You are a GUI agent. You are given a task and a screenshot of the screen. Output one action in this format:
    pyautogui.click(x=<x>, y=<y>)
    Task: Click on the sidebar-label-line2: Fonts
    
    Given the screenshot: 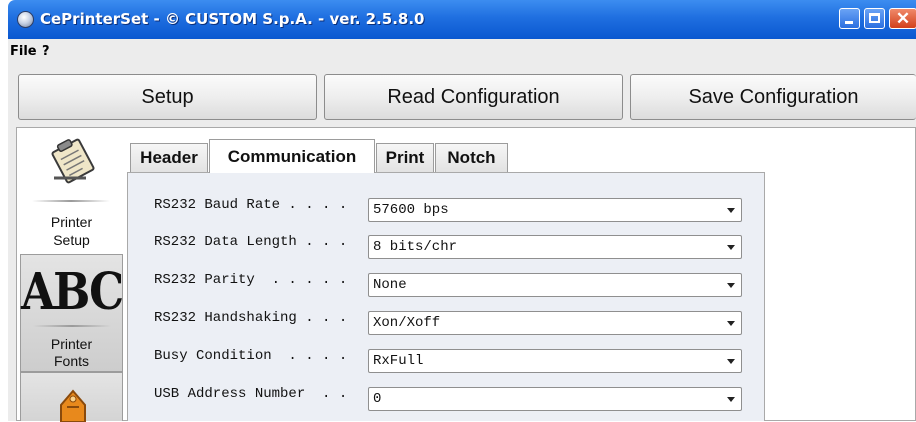 What is the action you would take?
    pyautogui.click(x=71, y=361)
    